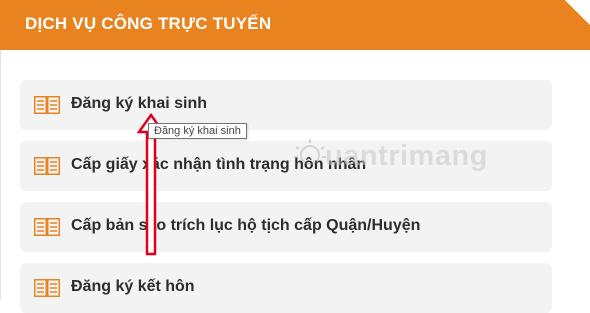  Describe the element at coordinates (406, 156) in the screenshot. I see `watermark-text: uantrimang` at that location.